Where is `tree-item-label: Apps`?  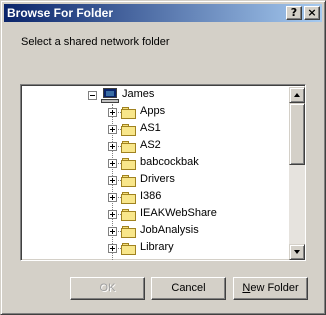
tree-item-label: Apps is located at coordinates (153, 111).